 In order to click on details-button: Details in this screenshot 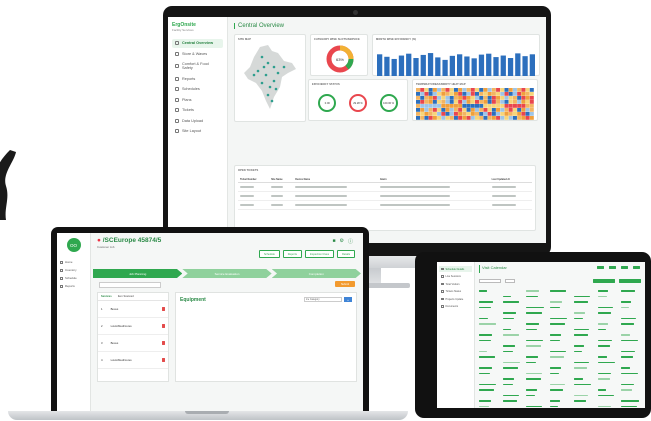, I will do `click(346, 254)`.